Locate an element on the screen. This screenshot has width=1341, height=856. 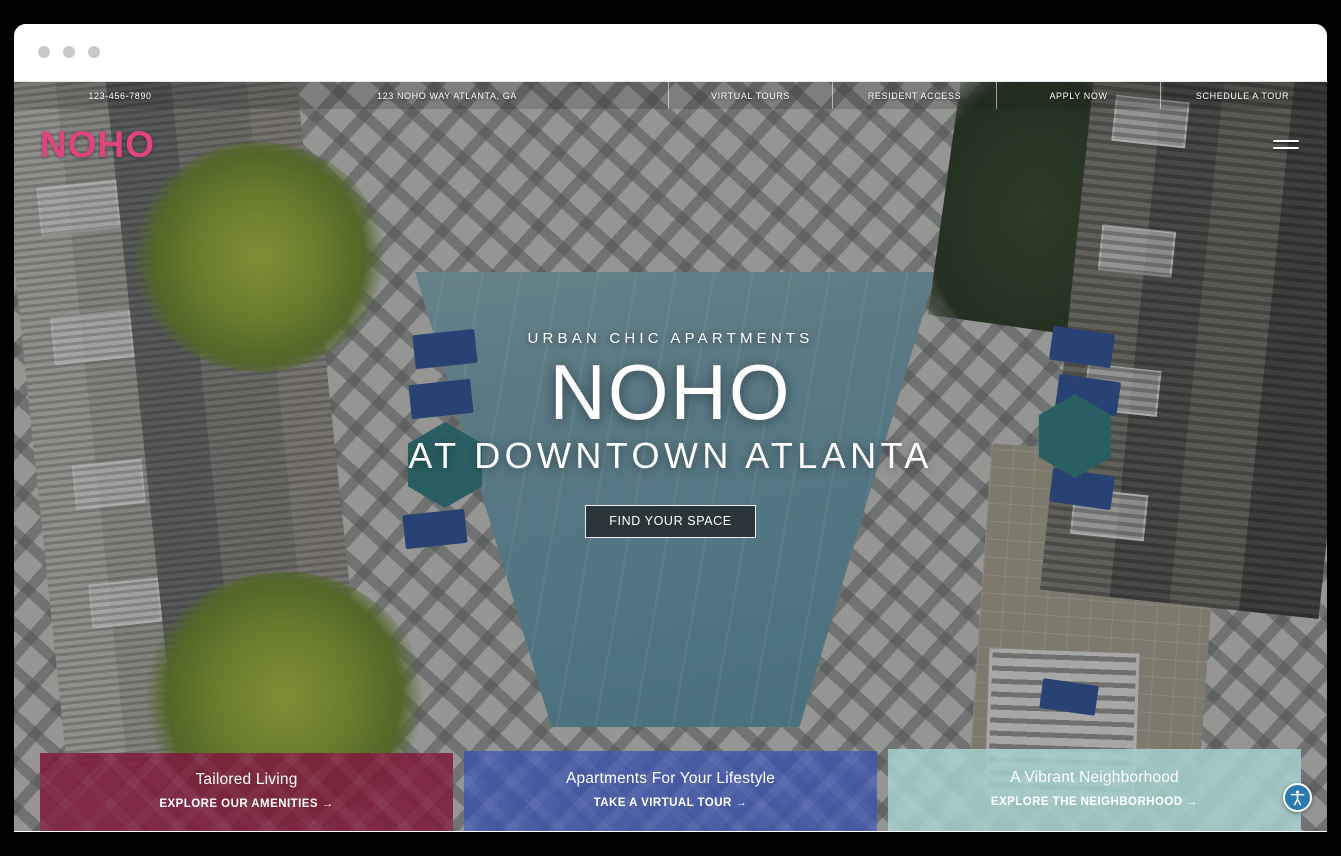
utility-link-apply-now: APPLY NOW is located at coordinates (1078, 95).